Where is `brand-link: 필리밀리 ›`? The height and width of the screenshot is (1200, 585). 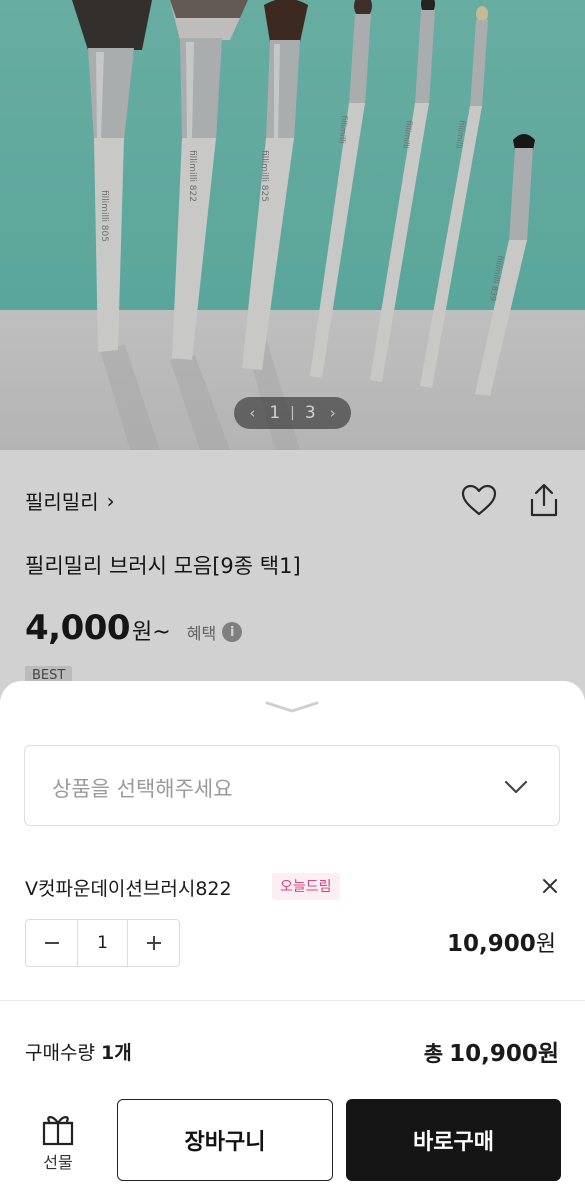
brand-link: 필리밀리 › is located at coordinates (70, 500).